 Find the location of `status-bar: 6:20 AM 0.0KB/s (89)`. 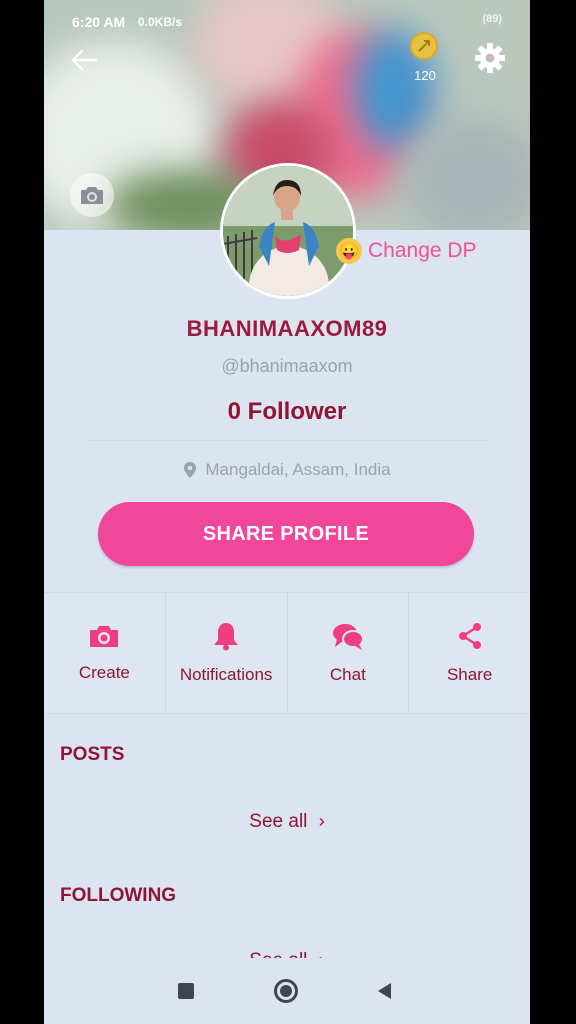

status-bar: 6:20 AM 0.0KB/s (89) is located at coordinates (287, 20).